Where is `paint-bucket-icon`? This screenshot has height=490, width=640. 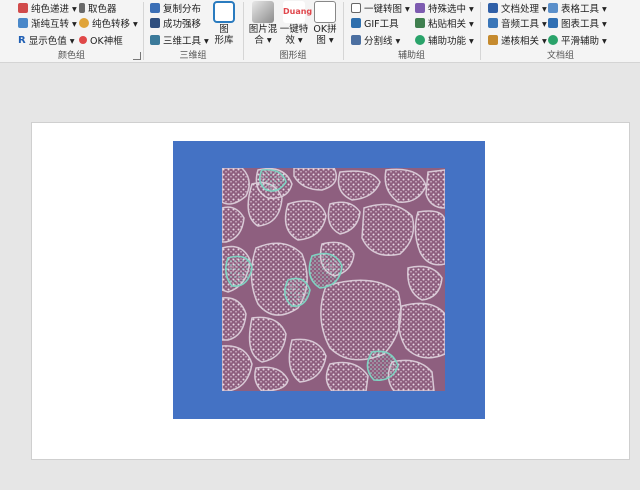
paint-bucket-icon is located at coordinates (23, 8).